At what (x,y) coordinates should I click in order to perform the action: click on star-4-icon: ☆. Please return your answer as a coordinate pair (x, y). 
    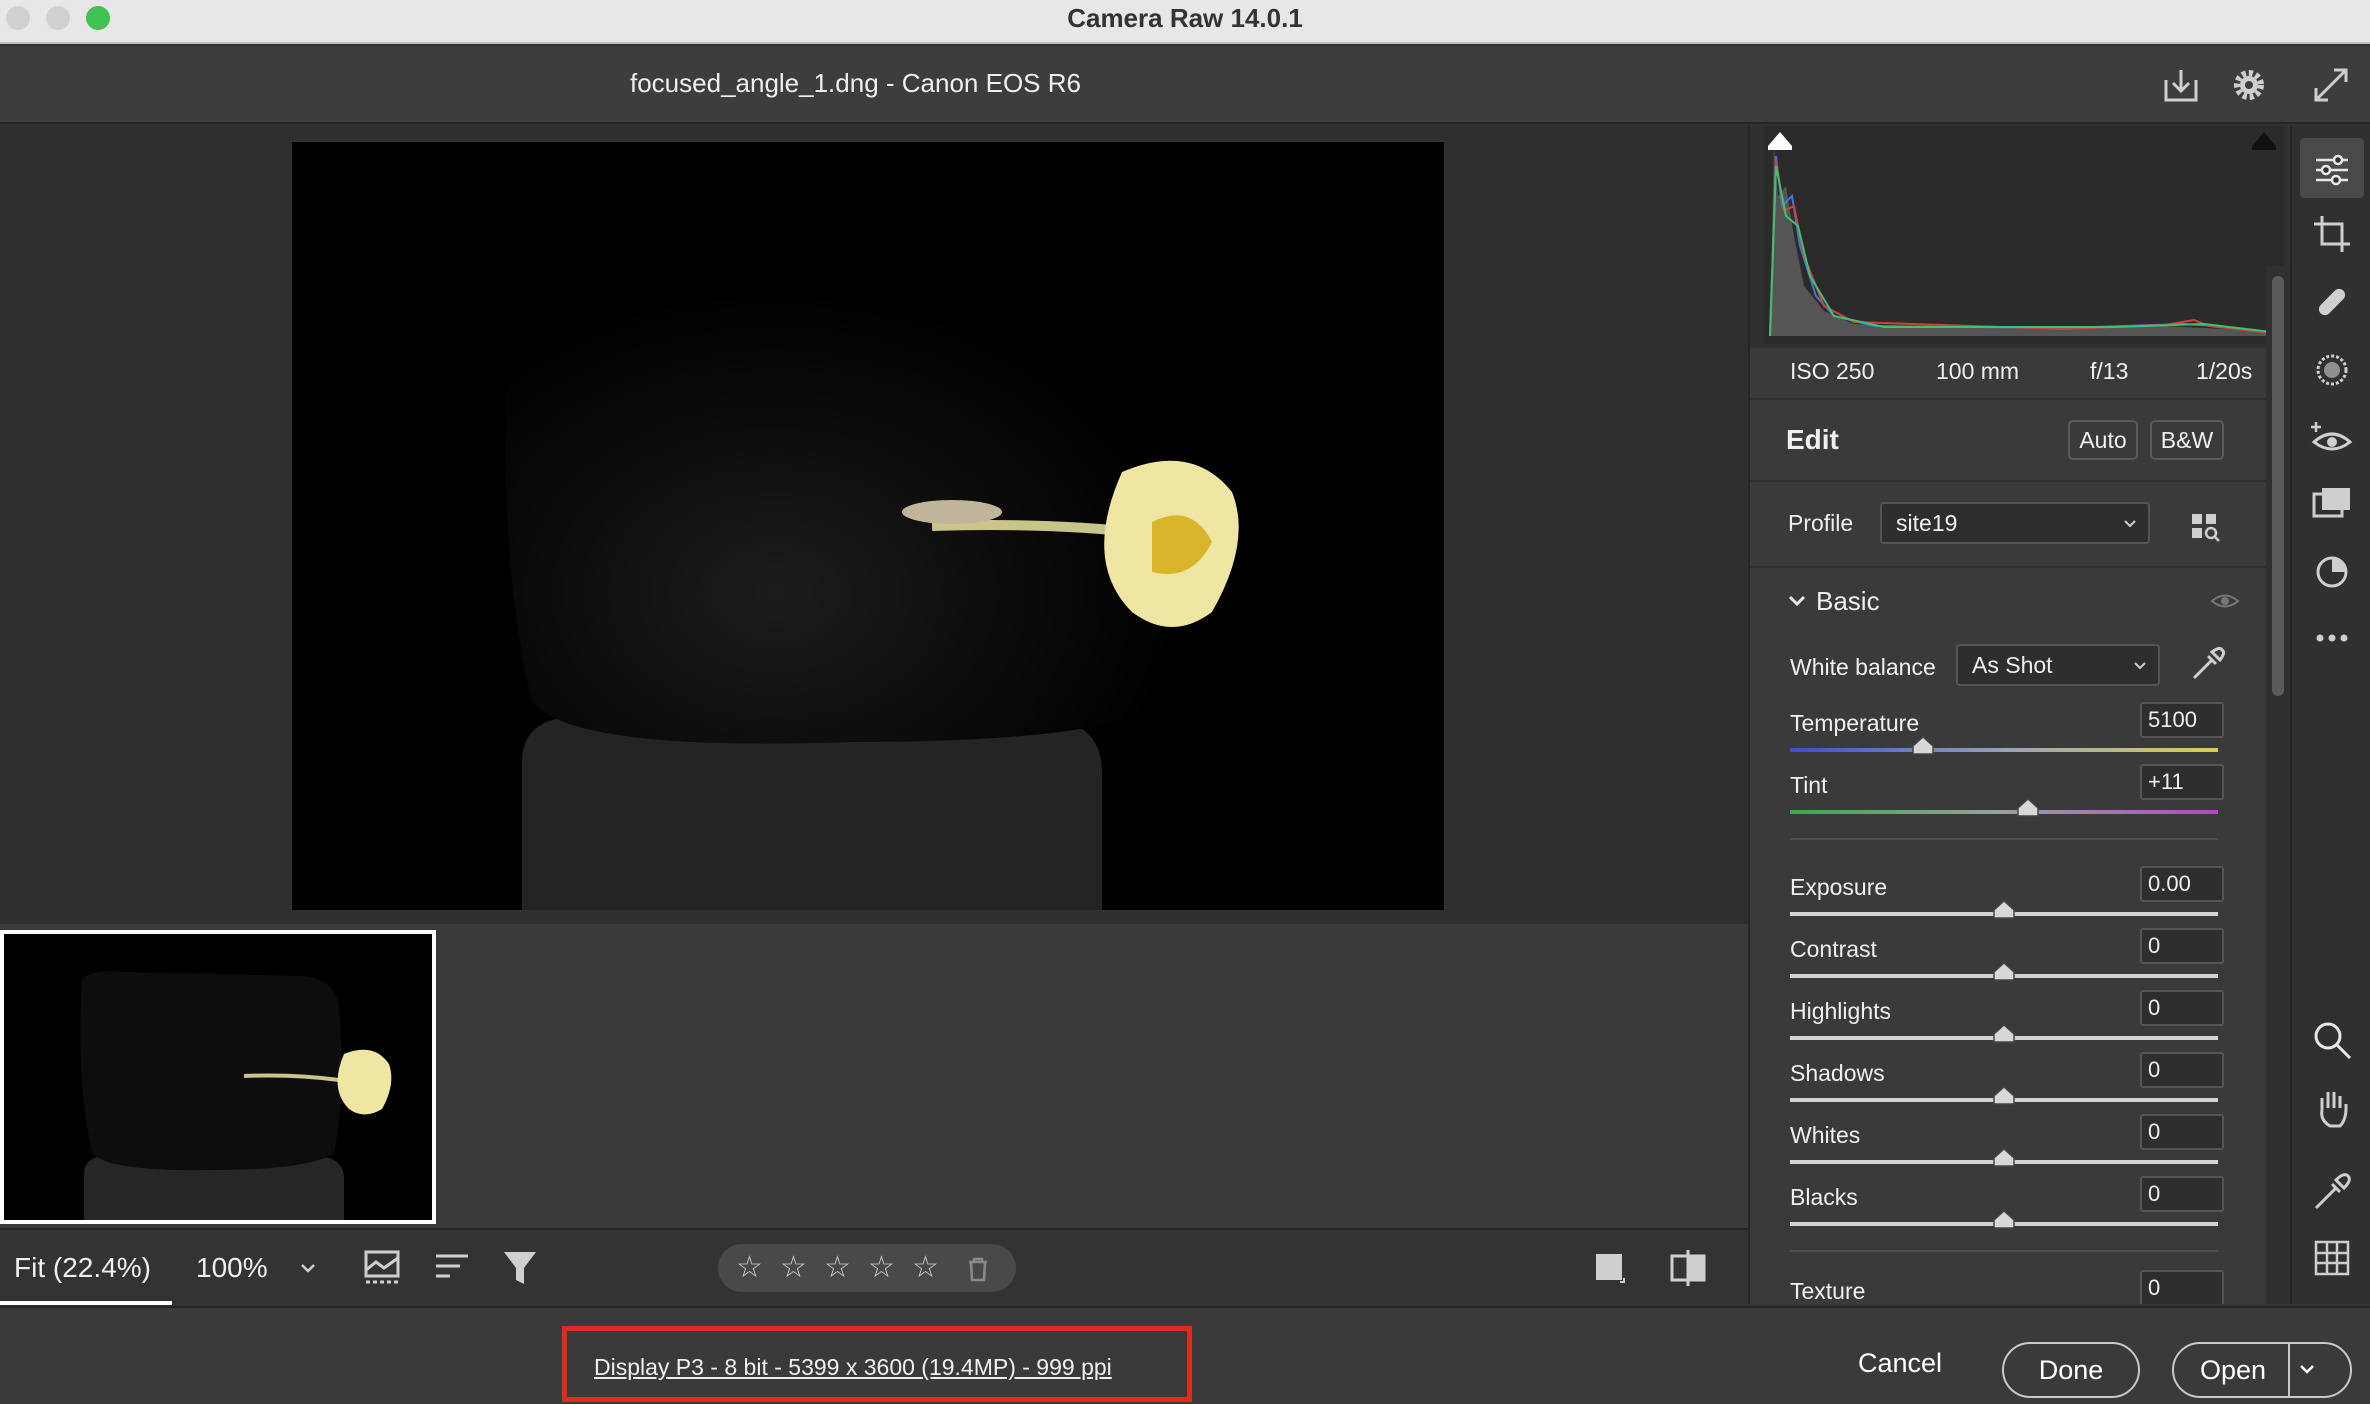
    Looking at the image, I should click on (881, 1267).